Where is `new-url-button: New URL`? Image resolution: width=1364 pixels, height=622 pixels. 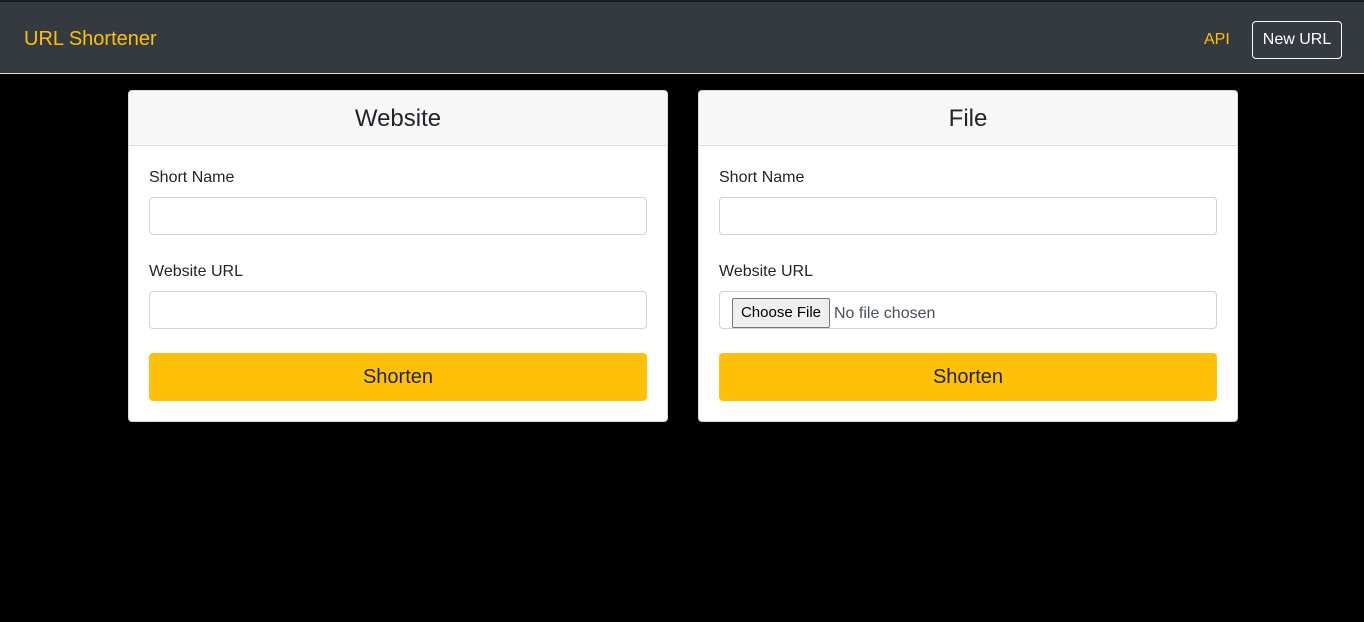
new-url-button: New URL is located at coordinates (1297, 40).